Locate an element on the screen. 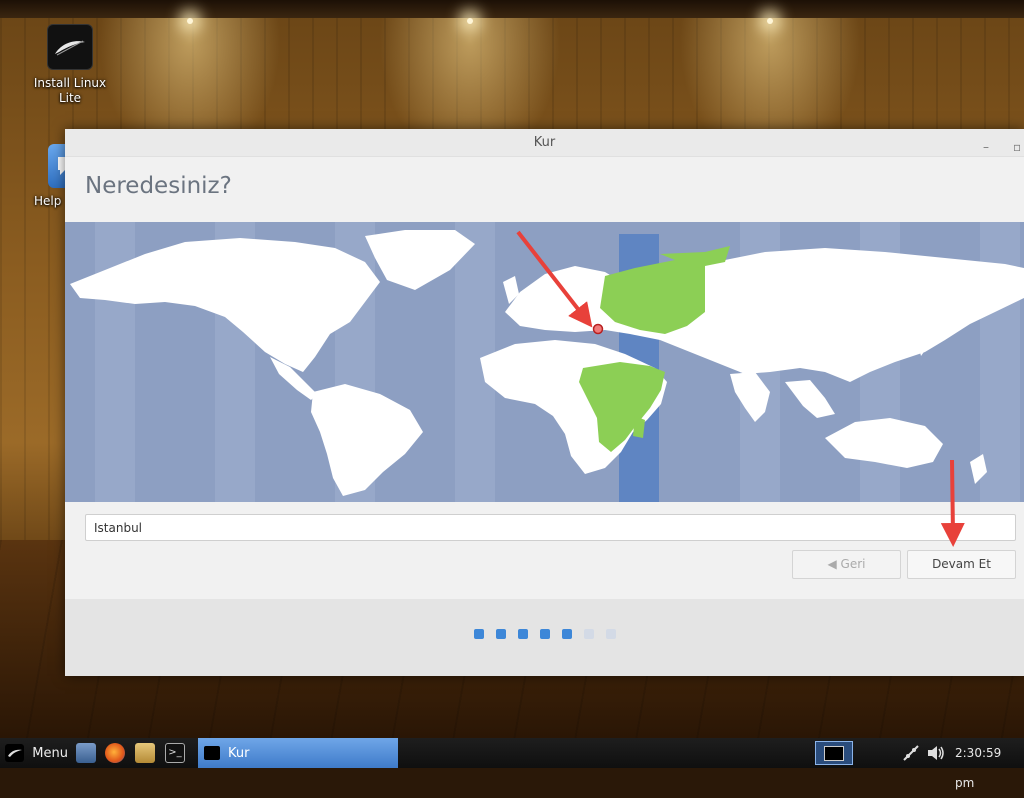  clock: 2:30:59 pm is located at coordinates (989, 768).